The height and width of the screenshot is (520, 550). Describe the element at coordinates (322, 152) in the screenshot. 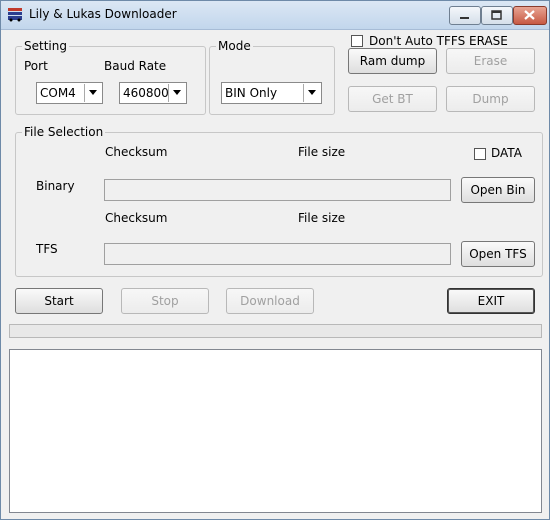

I see `binary-file-size-label: File size` at that location.